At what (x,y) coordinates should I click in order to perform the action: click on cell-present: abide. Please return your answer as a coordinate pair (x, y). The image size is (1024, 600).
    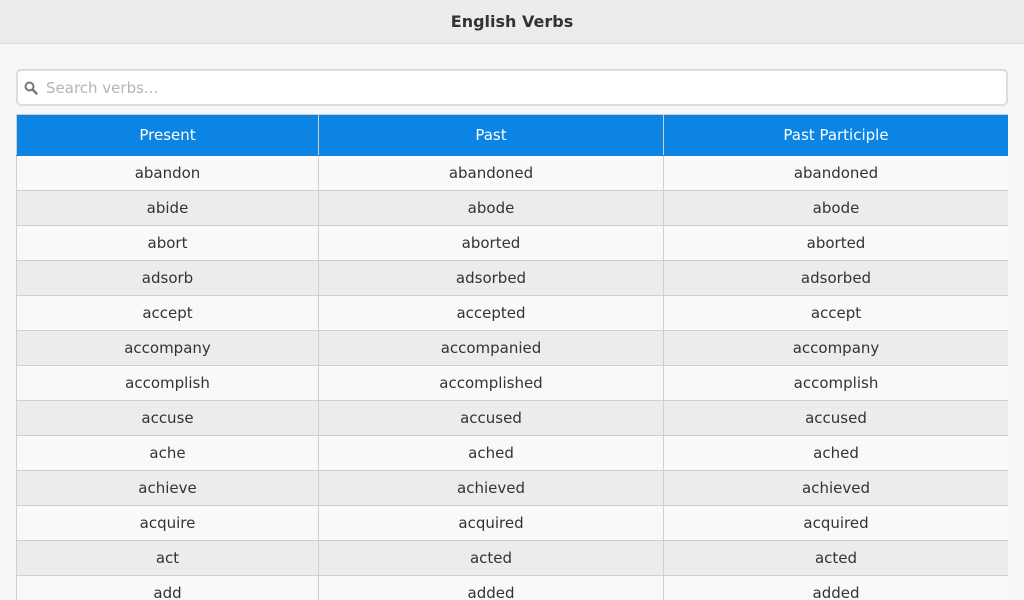
    Looking at the image, I should click on (167, 208).